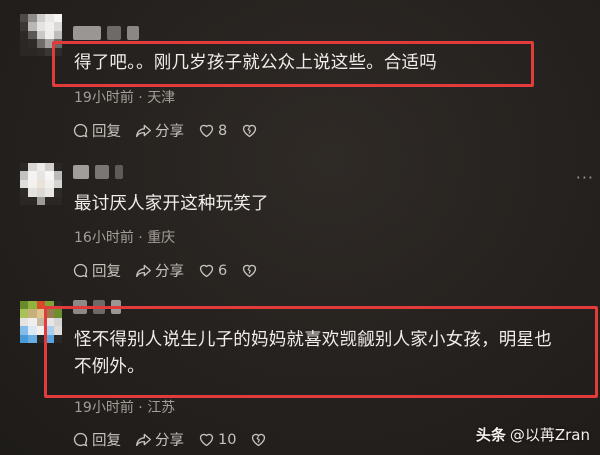  I want to click on avatar, so click(41, 184).